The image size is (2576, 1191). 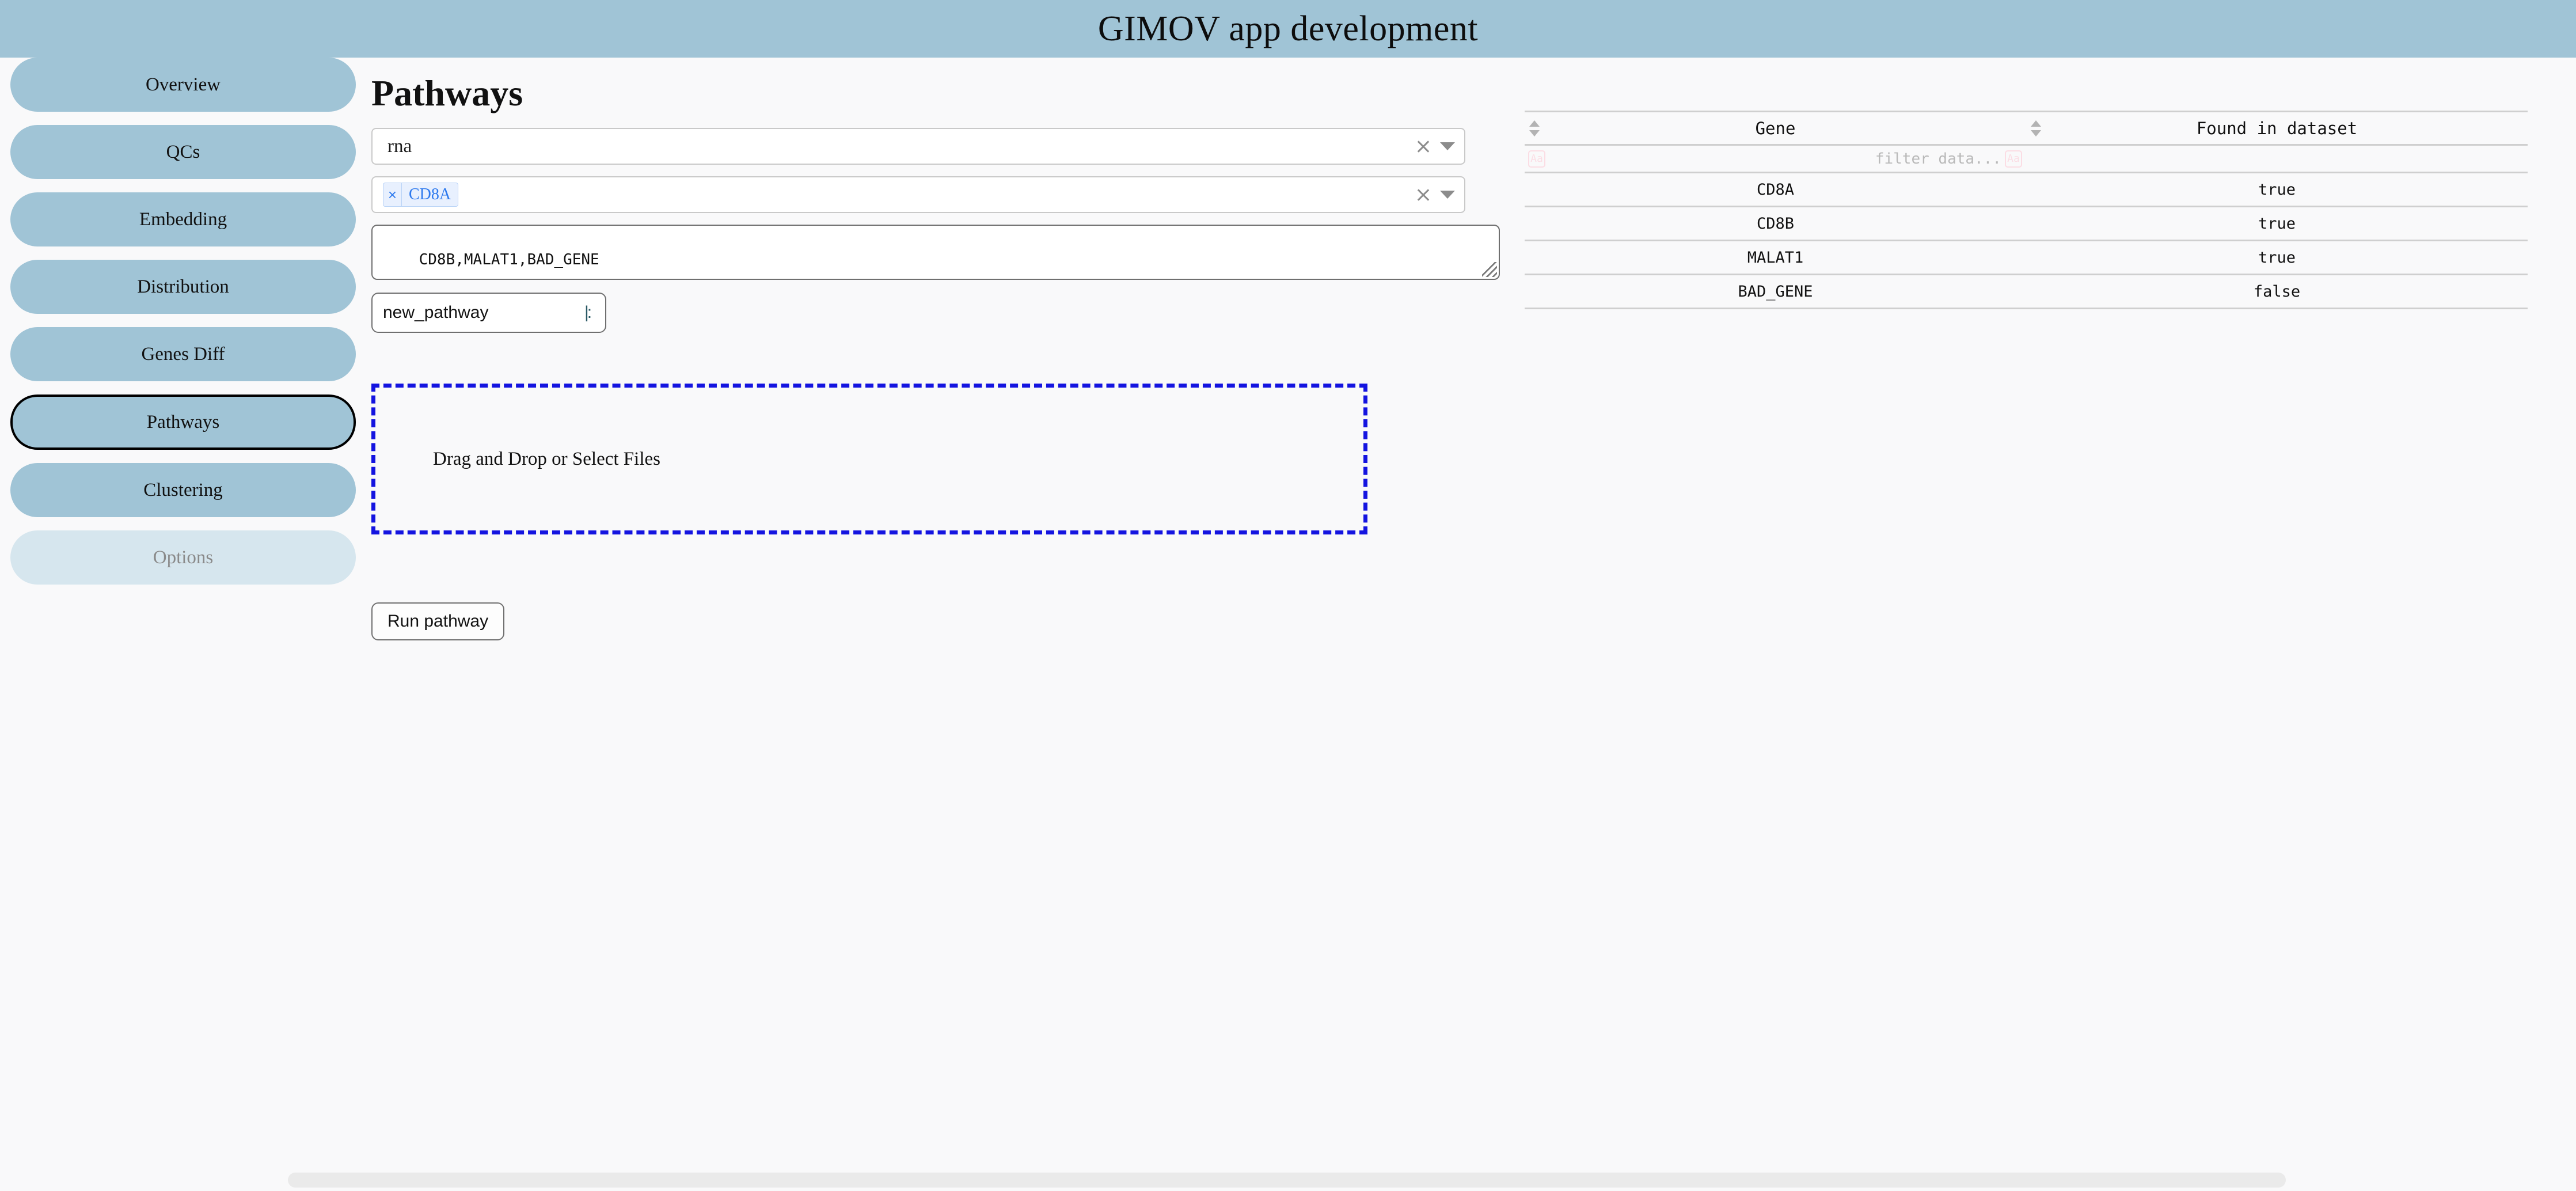 I want to click on cell-gene: MALAT1, so click(x=1776, y=258).